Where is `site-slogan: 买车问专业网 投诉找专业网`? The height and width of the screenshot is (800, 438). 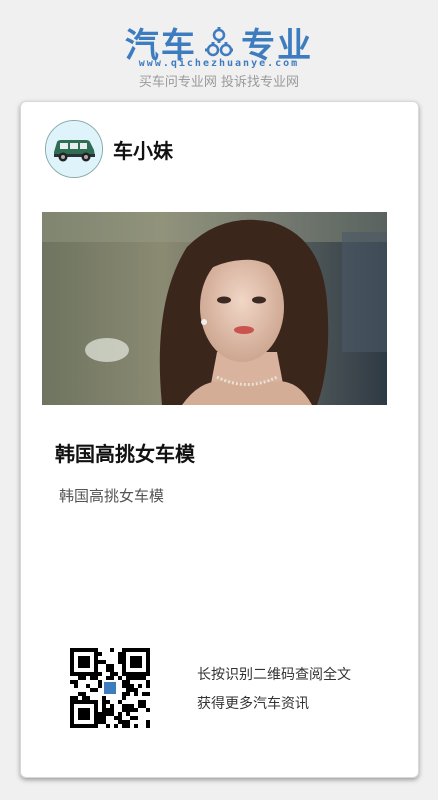 site-slogan: 买车问专业网 投诉找专业网 is located at coordinates (219, 82).